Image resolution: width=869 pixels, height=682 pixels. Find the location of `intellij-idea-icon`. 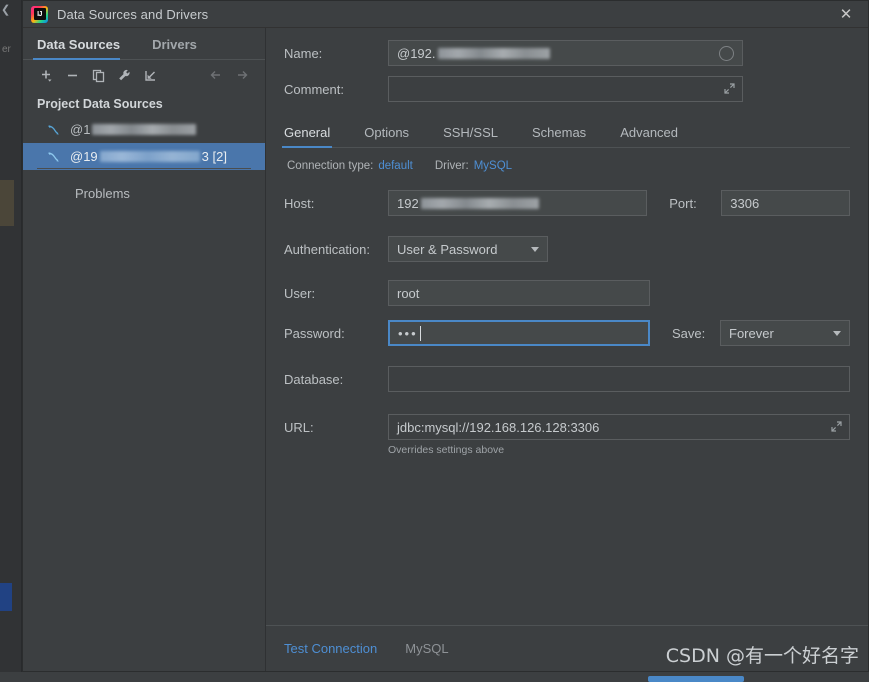

intellij-idea-icon is located at coordinates (39, 14).